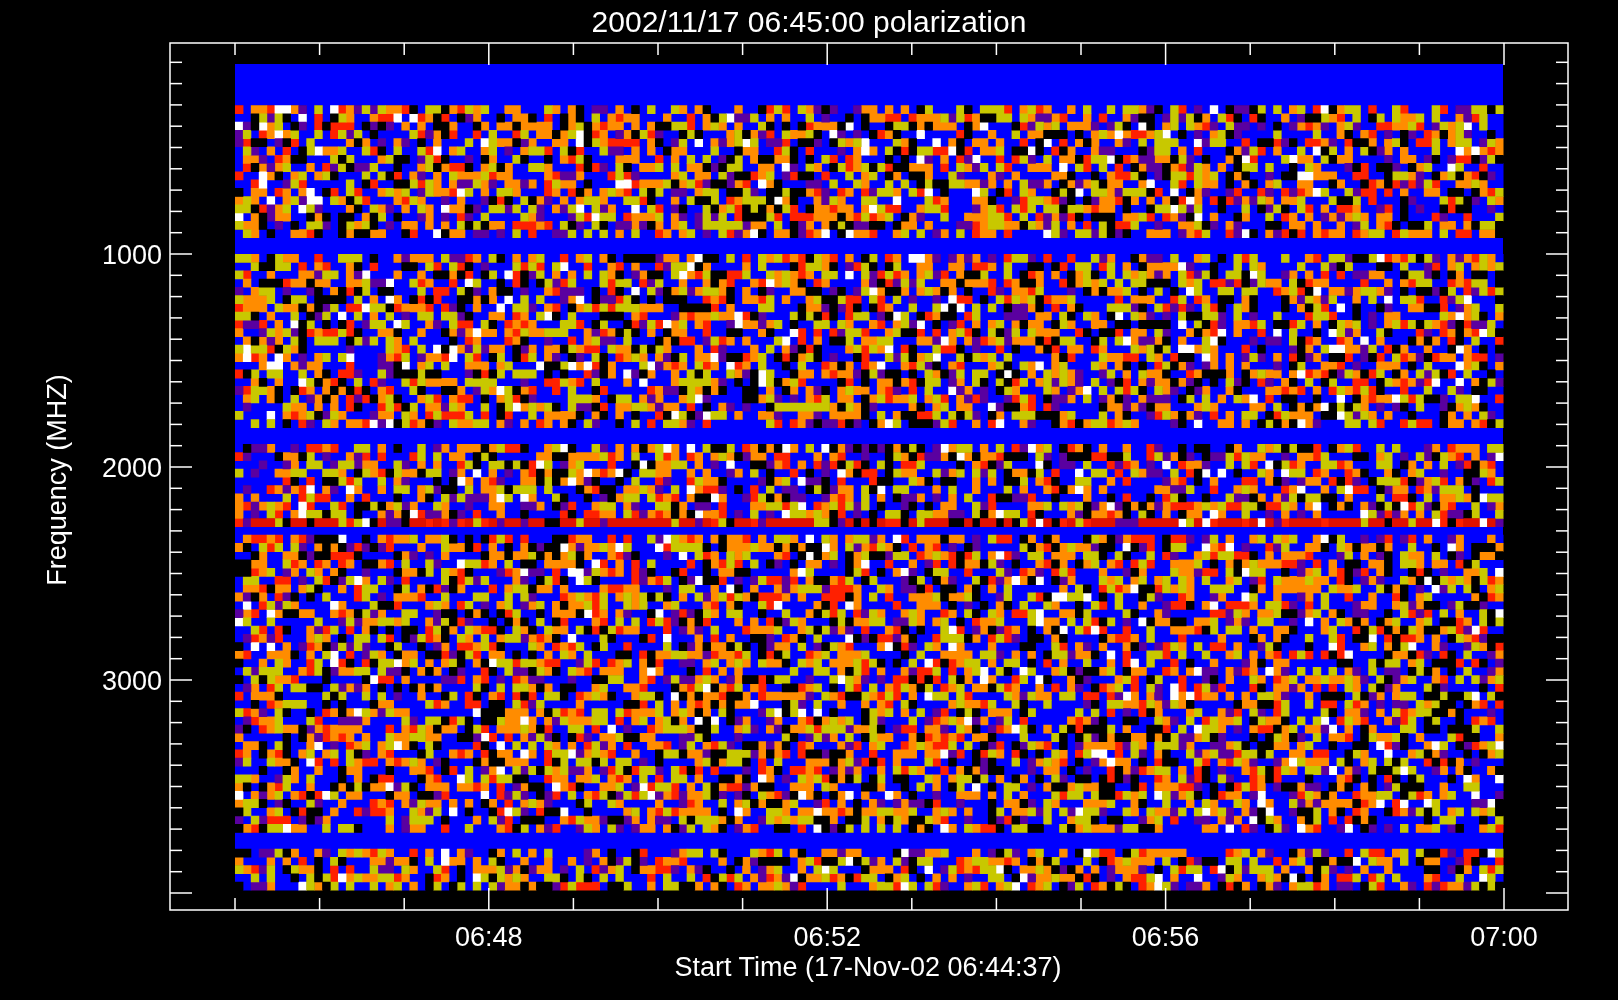 This screenshot has height=1000, width=1618. I want to click on y-tick-label: 2000, so click(131, 468).